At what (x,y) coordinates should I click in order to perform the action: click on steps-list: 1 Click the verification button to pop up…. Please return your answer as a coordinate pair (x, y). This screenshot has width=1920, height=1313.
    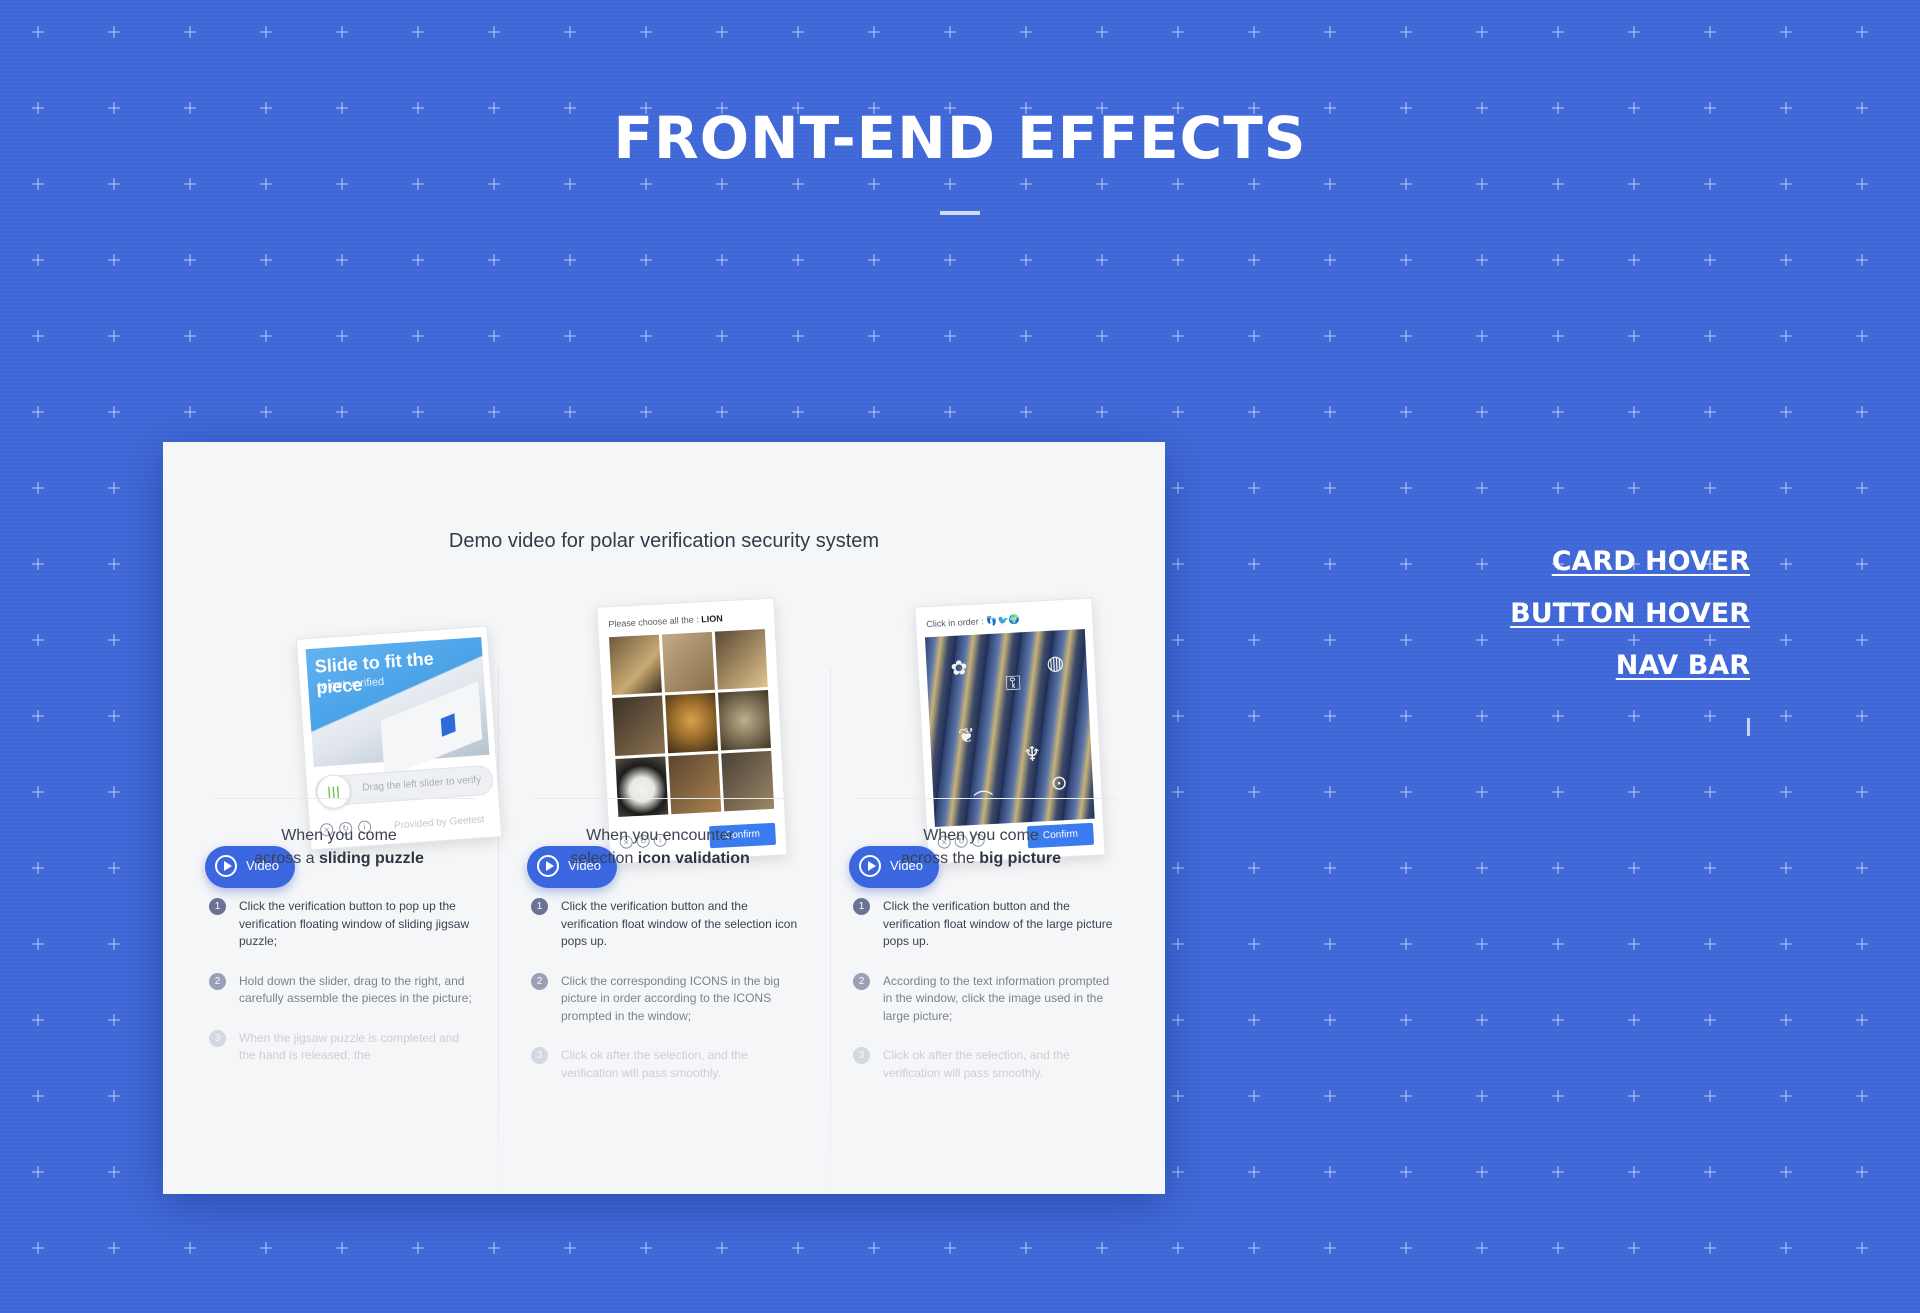
    Looking at the image, I should click on (343, 992).